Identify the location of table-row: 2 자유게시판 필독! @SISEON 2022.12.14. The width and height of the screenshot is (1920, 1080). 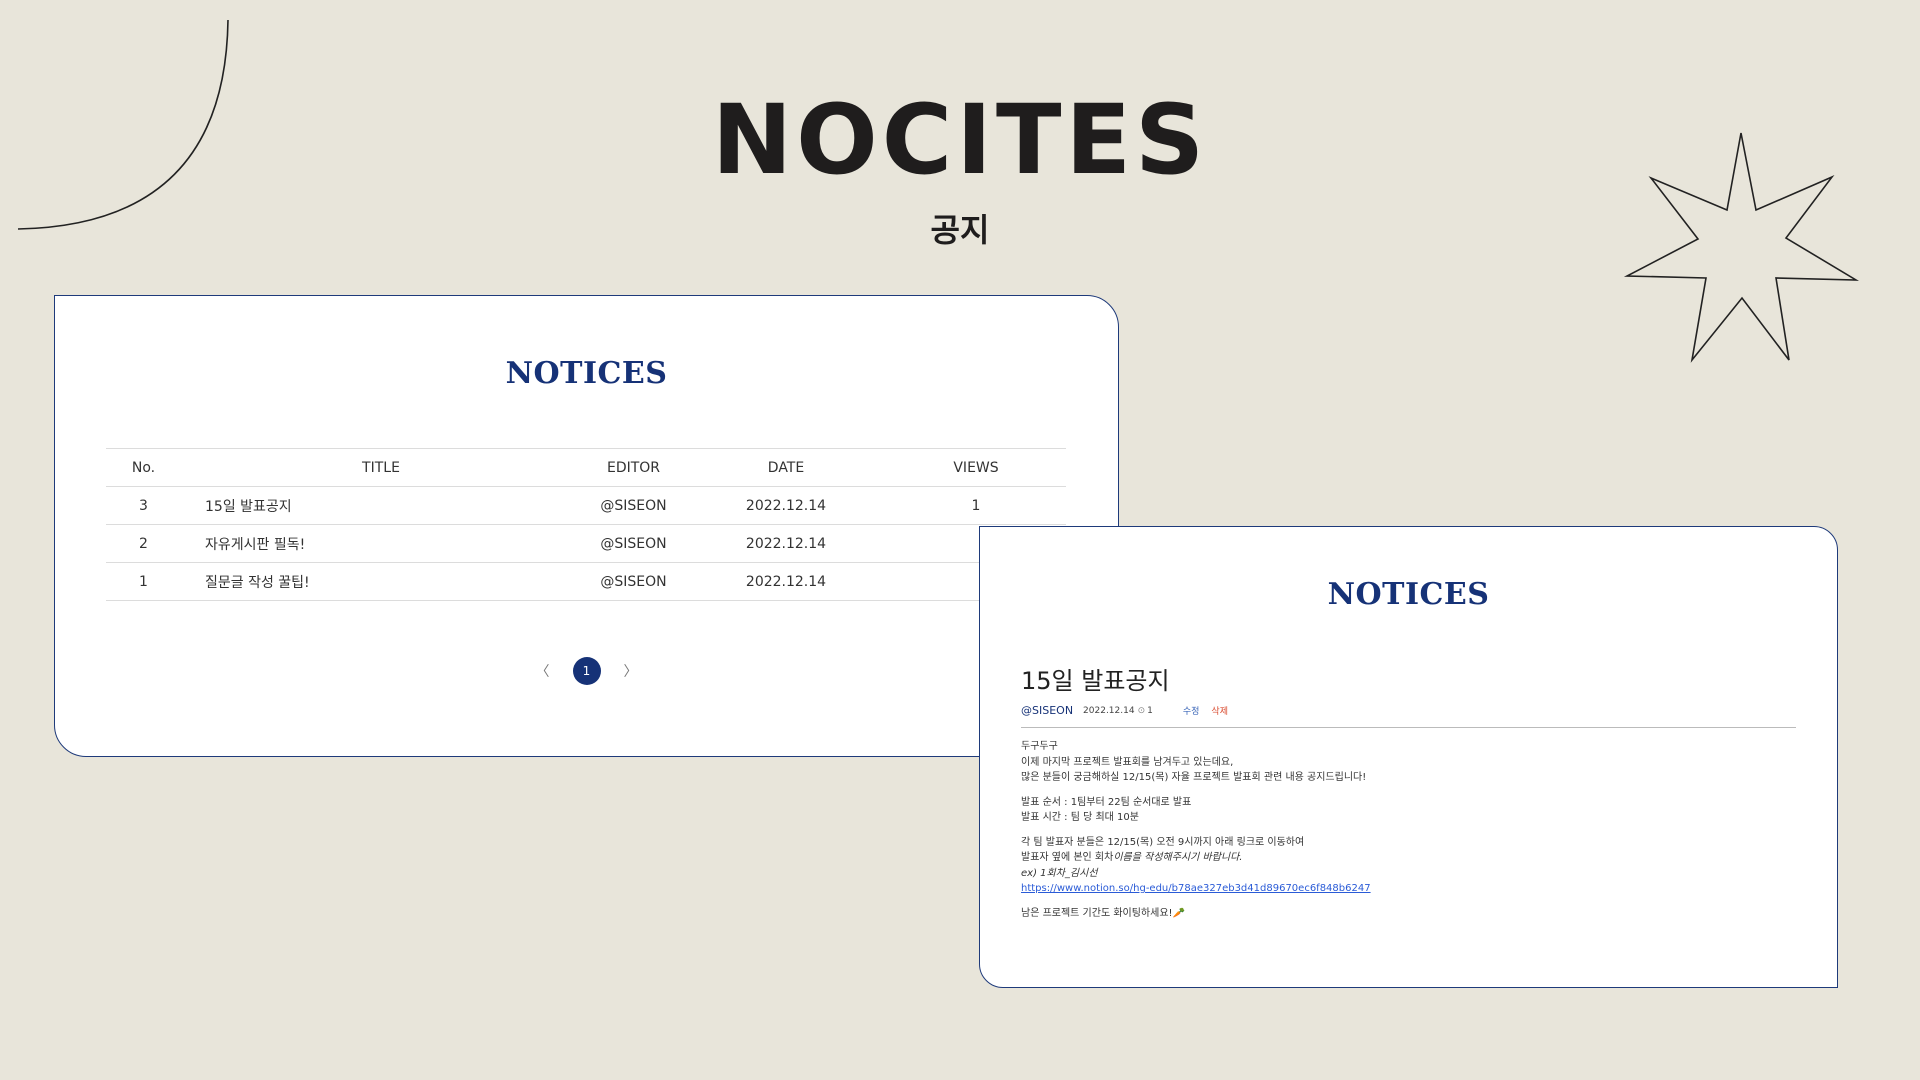
(586, 543).